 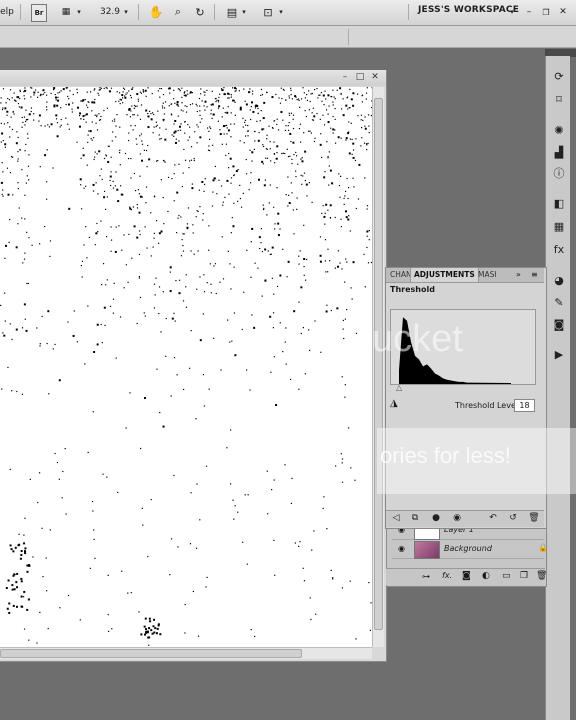 I want to click on layer-row: ◉ Background 🔒, so click(x=470, y=549).